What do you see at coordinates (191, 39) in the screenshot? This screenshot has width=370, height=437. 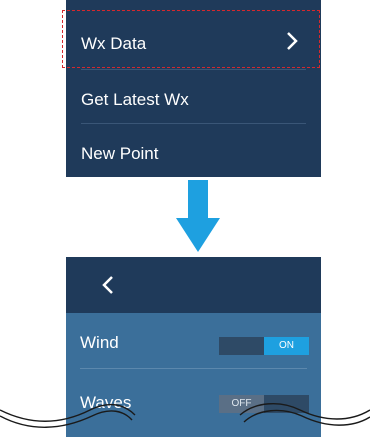 I see `highlight-box` at bounding box center [191, 39].